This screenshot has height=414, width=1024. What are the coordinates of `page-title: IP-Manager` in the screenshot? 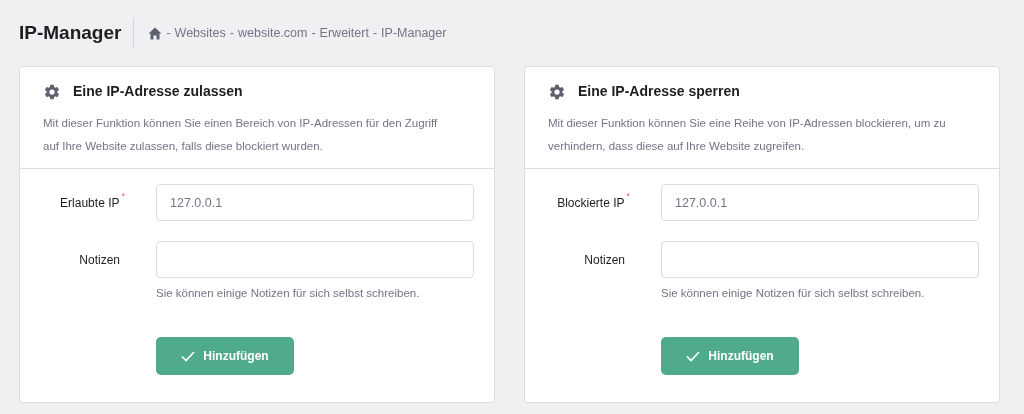 It's located at (77, 33).